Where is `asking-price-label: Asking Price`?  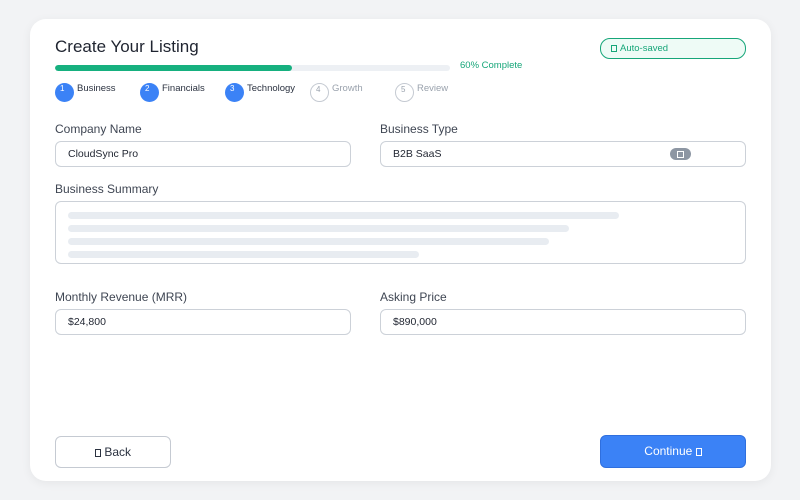 asking-price-label: Asking Price is located at coordinates (413, 297).